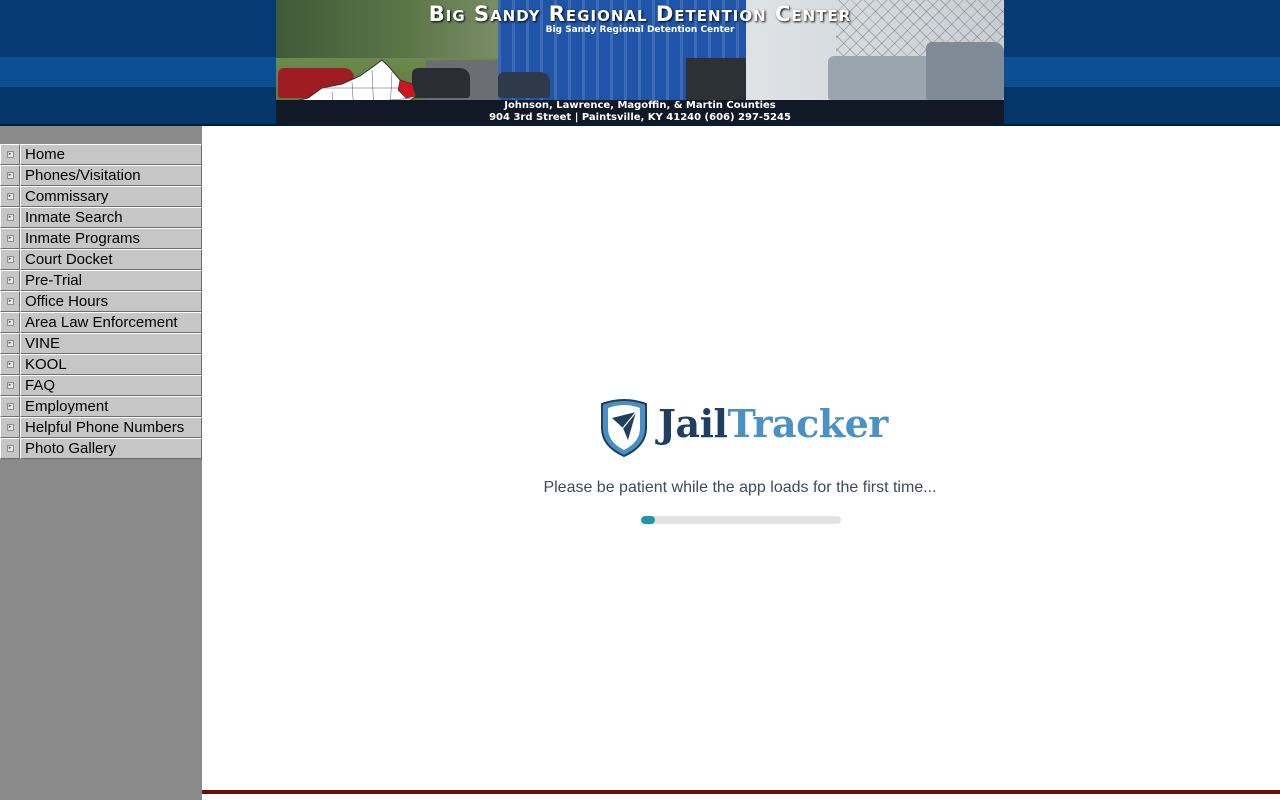 Image resolution: width=1280 pixels, height=800 pixels. Describe the element at coordinates (640, 30) in the screenshot. I see `building-sign-text: Big Sandy Regional Detention Center` at that location.